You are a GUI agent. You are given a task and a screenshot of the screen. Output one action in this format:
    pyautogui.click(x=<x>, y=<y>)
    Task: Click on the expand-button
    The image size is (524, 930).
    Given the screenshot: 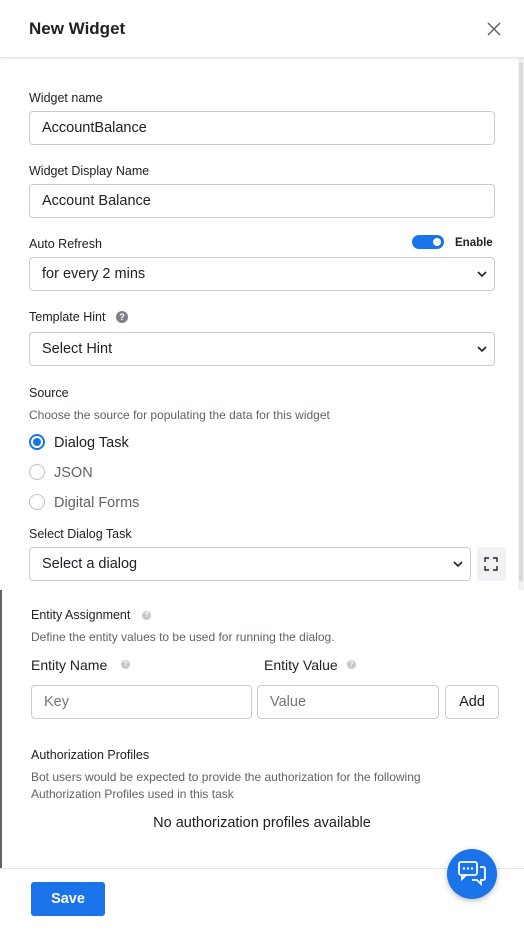 What is the action you would take?
    pyautogui.click(x=491, y=564)
    